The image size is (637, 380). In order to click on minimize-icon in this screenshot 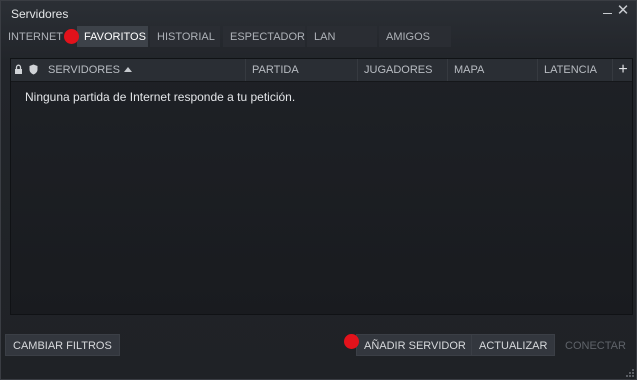, I will do `click(608, 11)`.